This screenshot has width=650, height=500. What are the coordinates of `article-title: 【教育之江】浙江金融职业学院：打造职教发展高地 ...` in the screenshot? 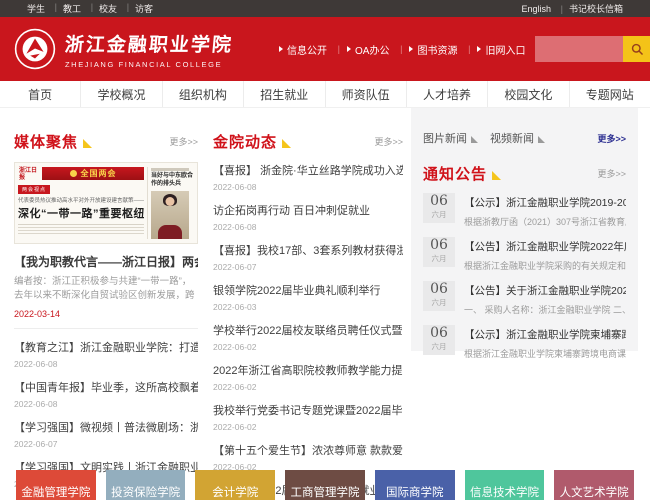 It's located at (106, 348).